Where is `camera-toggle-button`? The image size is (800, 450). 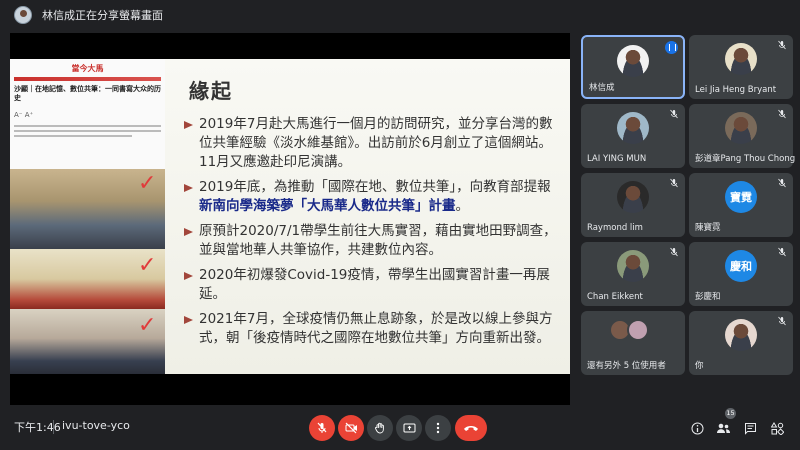
camera-toggle-button is located at coordinates (351, 428).